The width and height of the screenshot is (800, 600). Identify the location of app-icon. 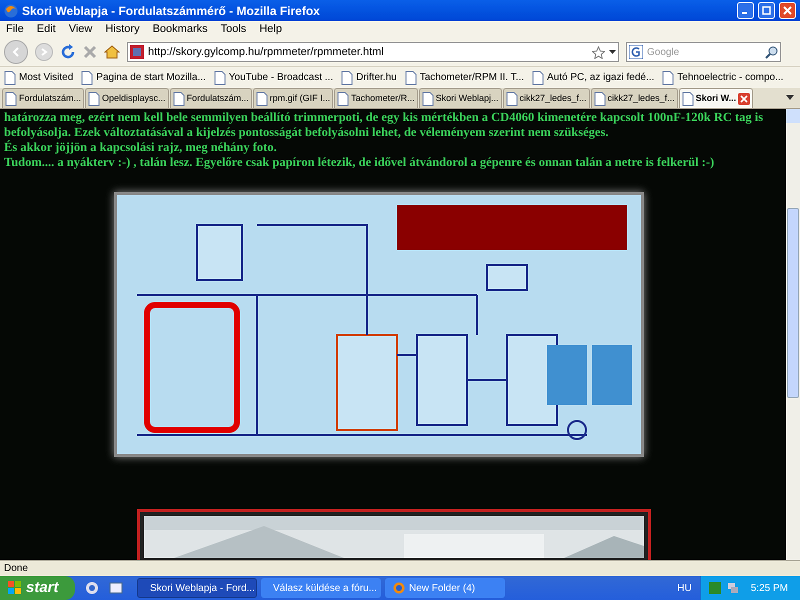
(399, 588).